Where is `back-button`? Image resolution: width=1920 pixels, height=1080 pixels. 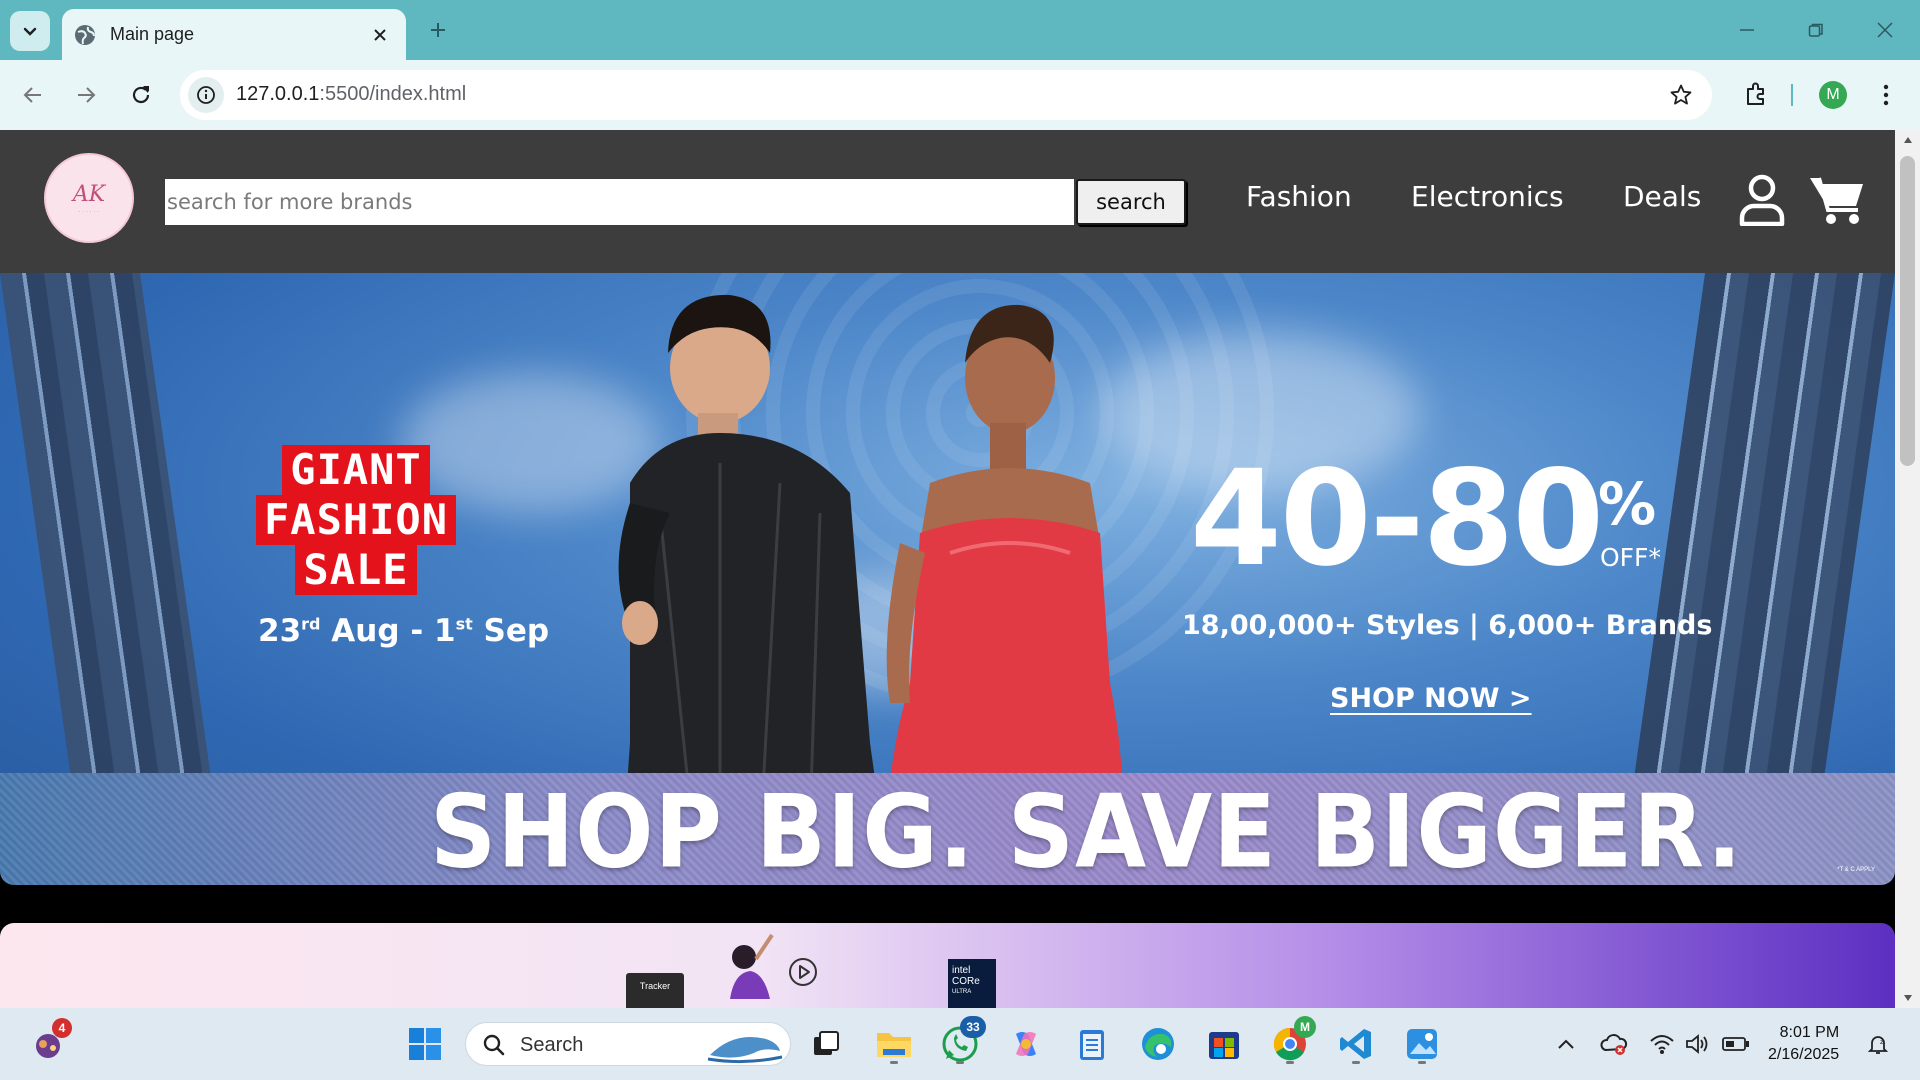
back-button is located at coordinates (33, 95).